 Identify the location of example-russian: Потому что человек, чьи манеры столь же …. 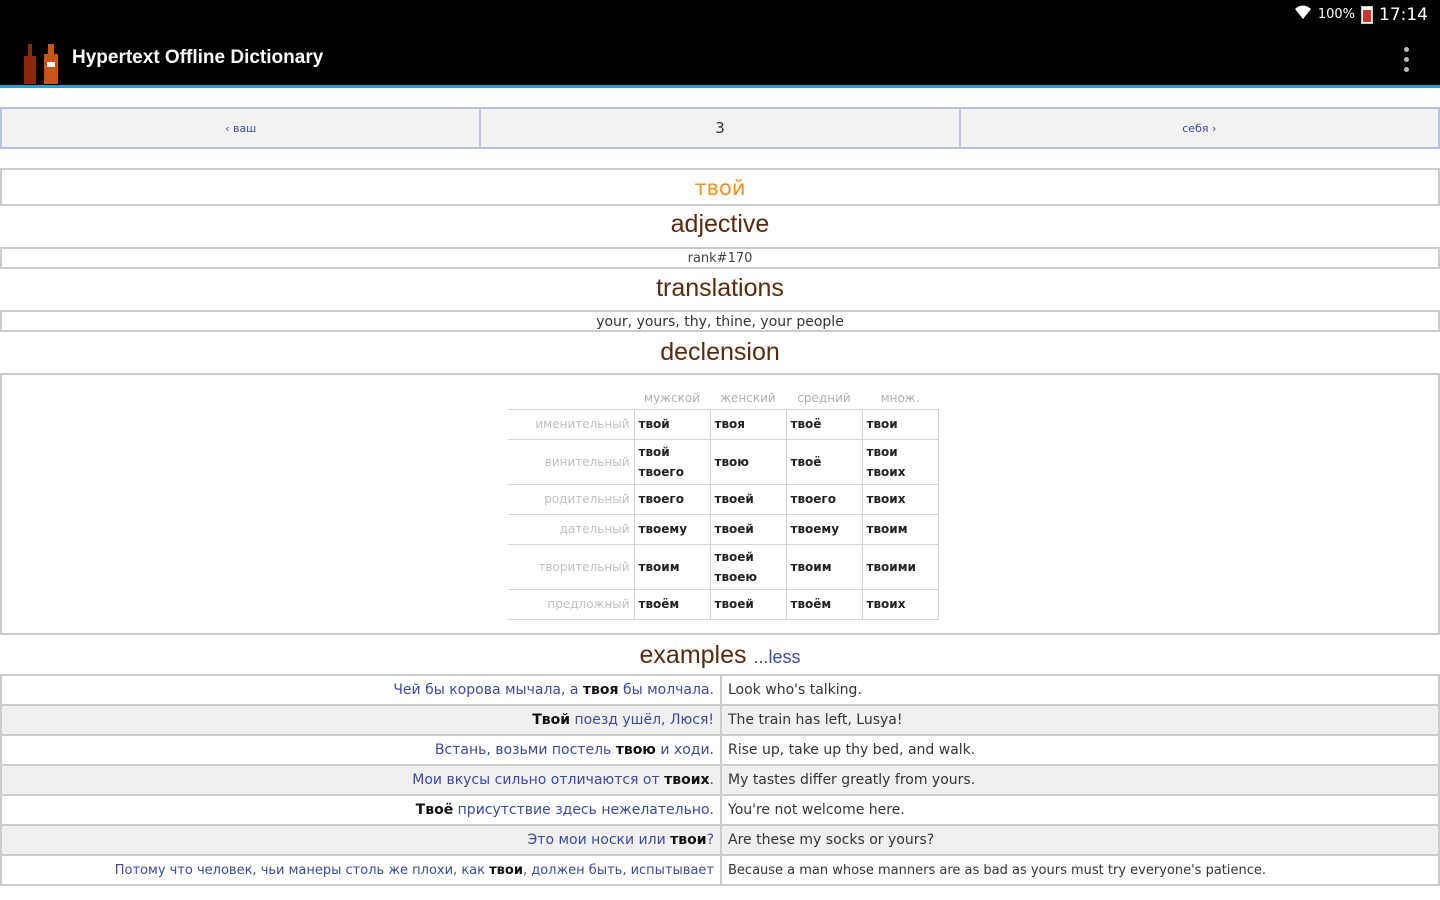
(361, 870).